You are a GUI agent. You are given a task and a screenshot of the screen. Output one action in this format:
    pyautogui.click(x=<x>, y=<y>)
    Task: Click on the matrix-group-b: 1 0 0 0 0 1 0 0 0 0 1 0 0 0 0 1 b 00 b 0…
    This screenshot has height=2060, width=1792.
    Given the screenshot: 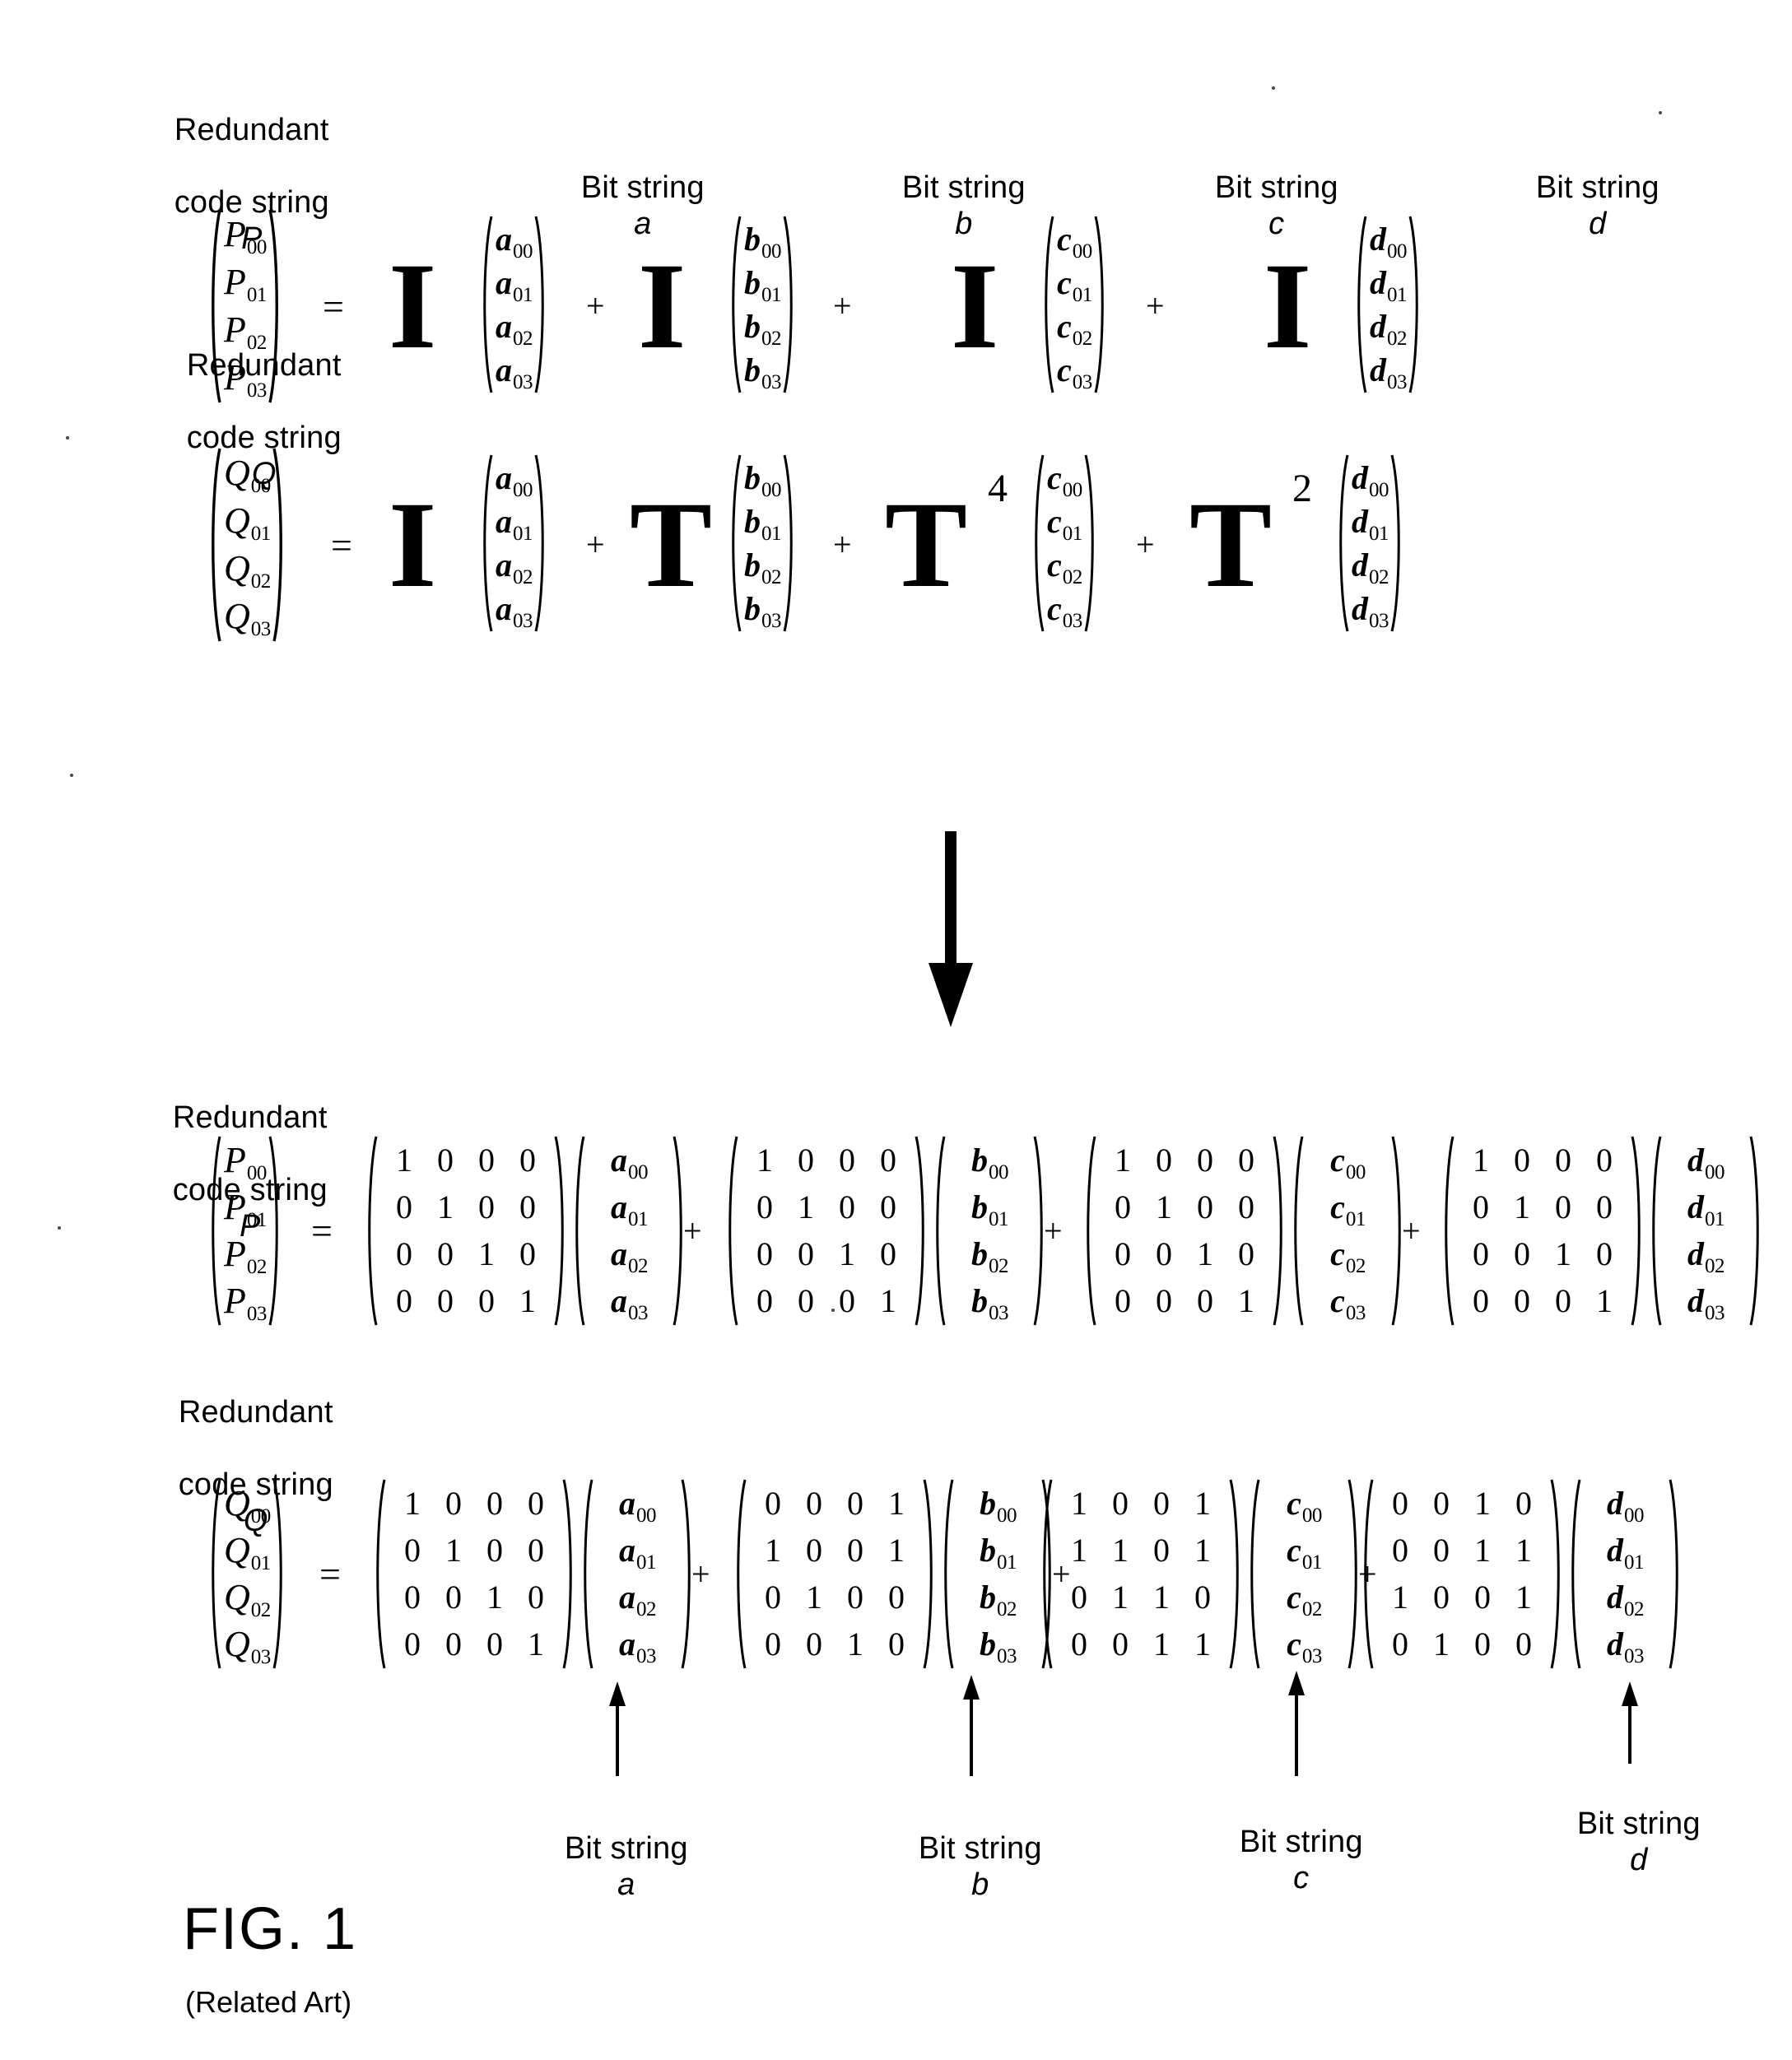 What is the action you would take?
    pyautogui.click(x=883, y=1231)
    